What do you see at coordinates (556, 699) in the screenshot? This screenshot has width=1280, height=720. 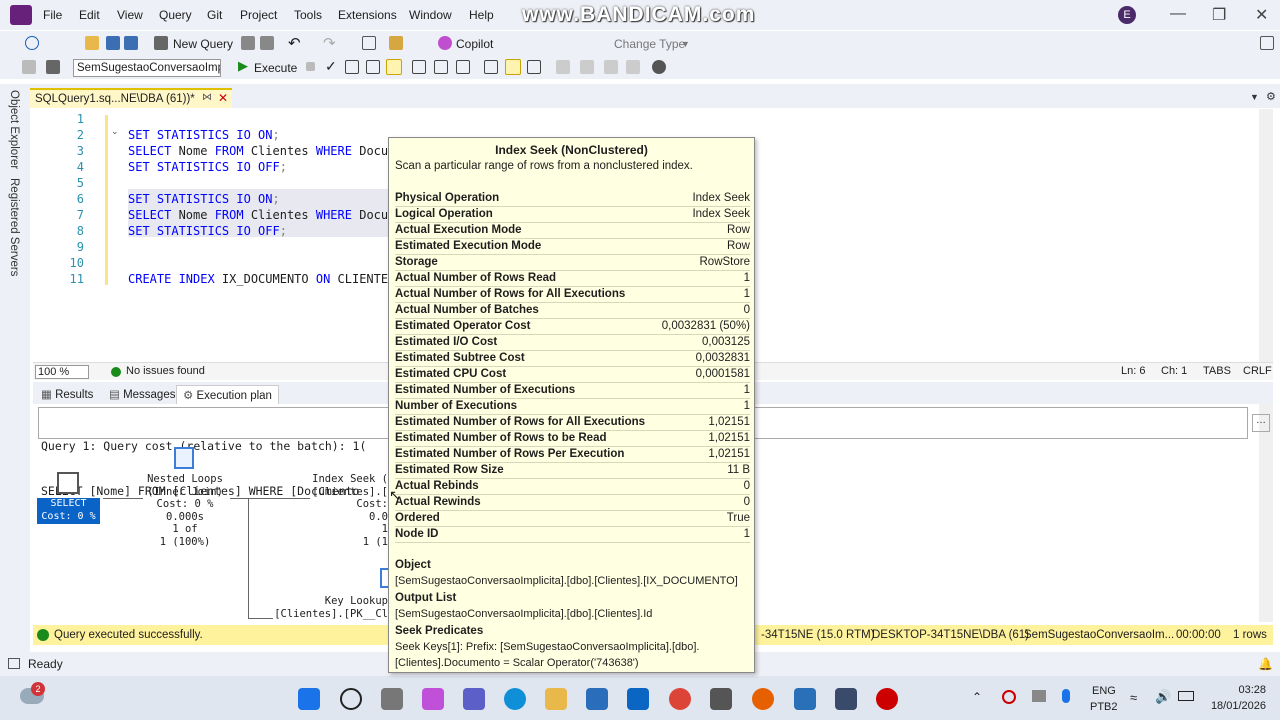 I see `file-explorer-icon` at bounding box center [556, 699].